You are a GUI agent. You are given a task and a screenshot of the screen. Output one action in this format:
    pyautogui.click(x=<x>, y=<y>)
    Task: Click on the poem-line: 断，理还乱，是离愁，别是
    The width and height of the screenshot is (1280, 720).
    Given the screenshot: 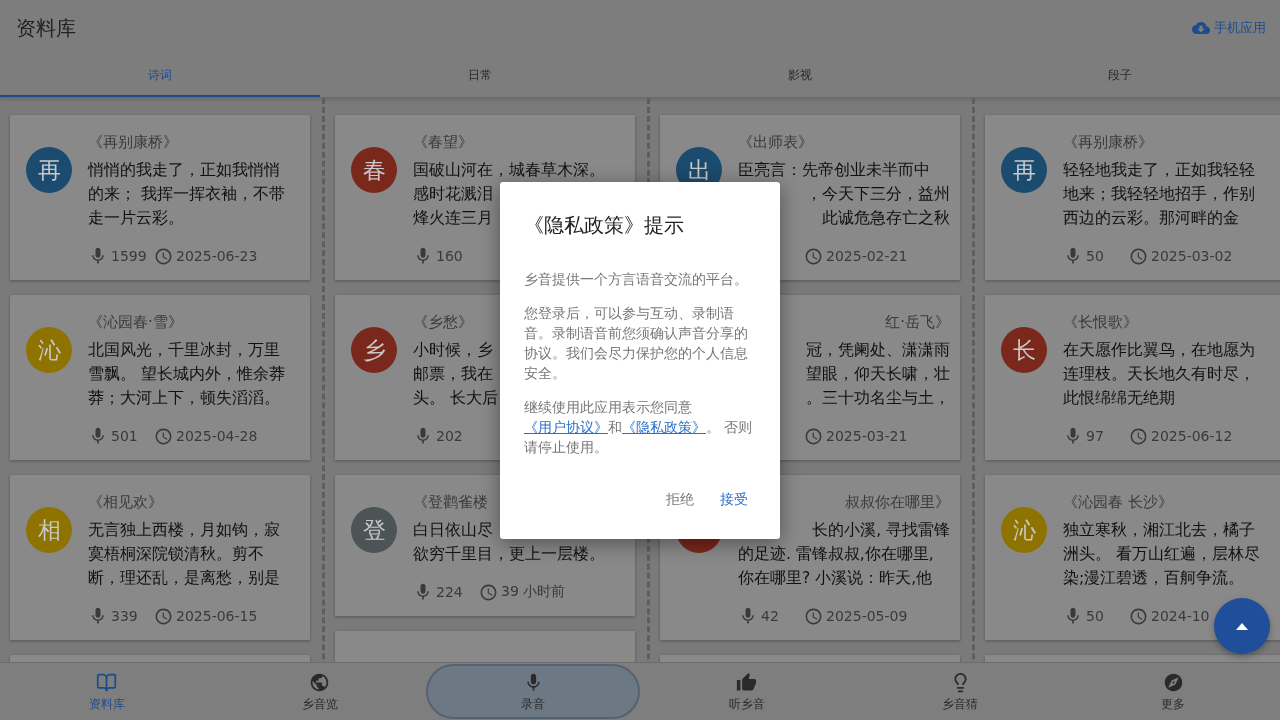 What is the action you would take?
    pyautogui.click(x=184, y=578)
    